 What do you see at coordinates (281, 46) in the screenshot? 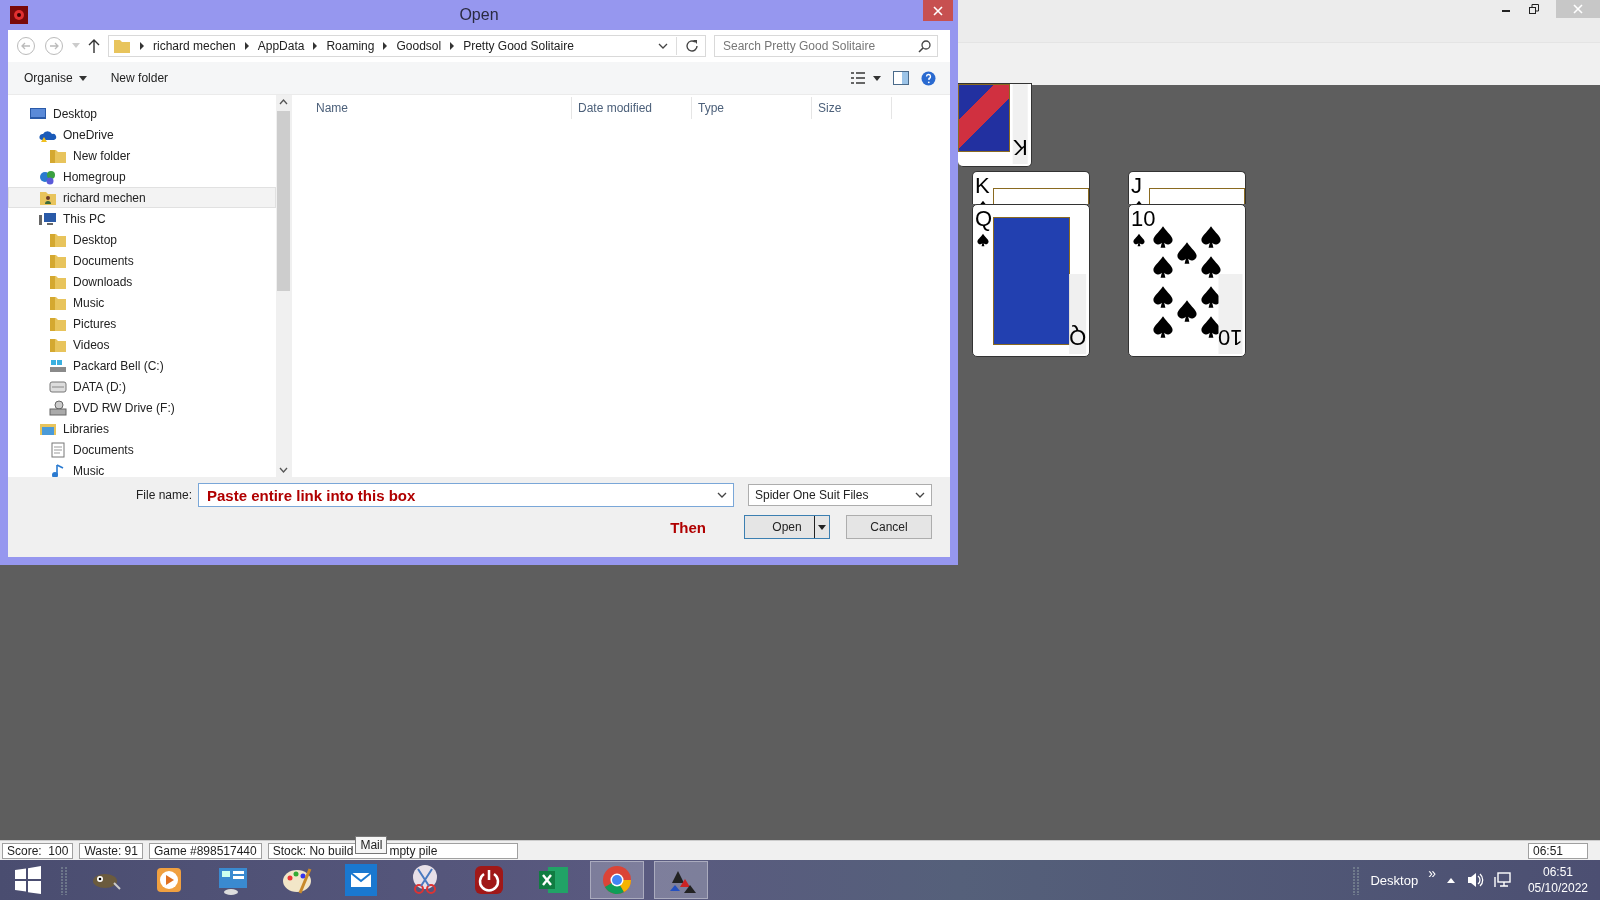
I see `breadcrumb-item: AppData` at bounding box center [281, 46].